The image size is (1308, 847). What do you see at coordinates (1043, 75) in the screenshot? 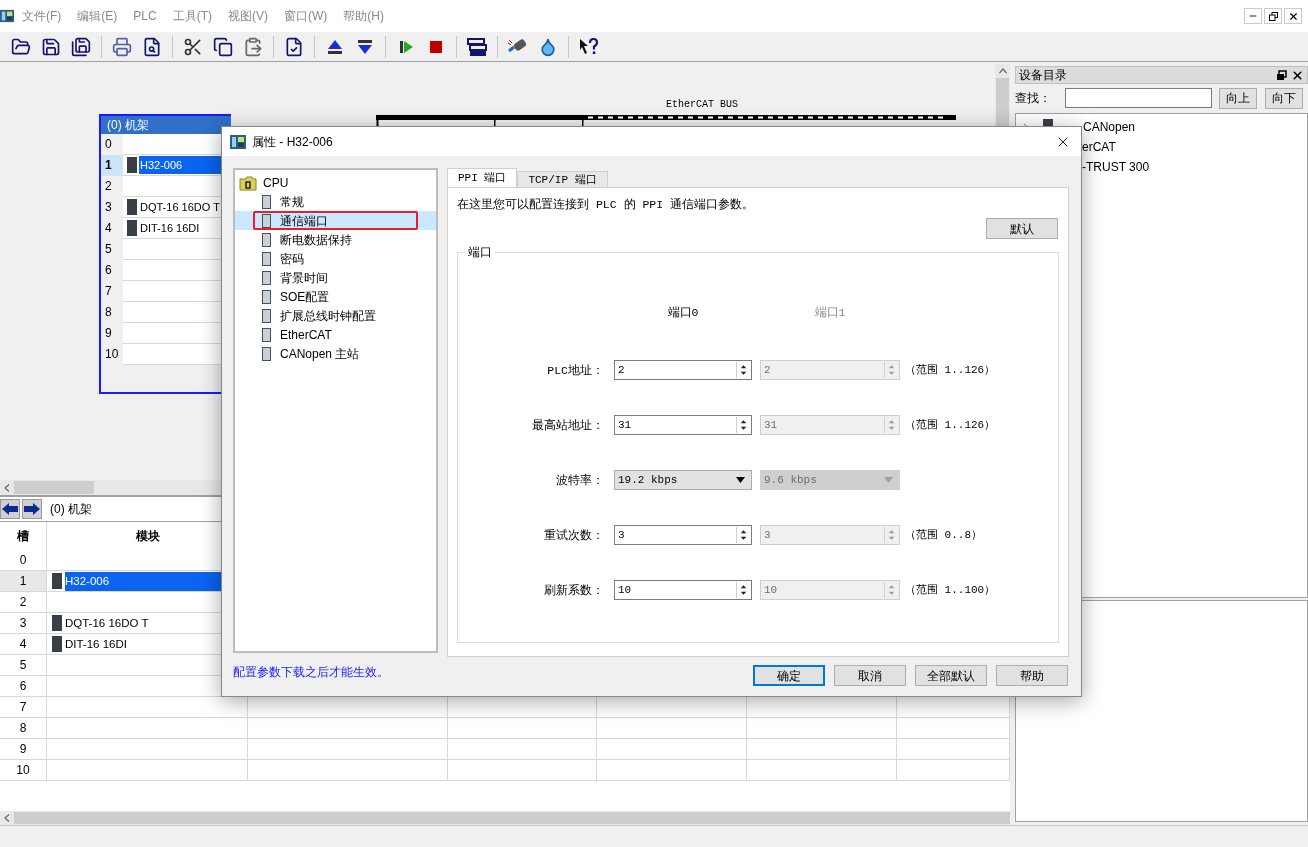
I see `panel-title: 设备目录` at bounding box center [1043, 75].